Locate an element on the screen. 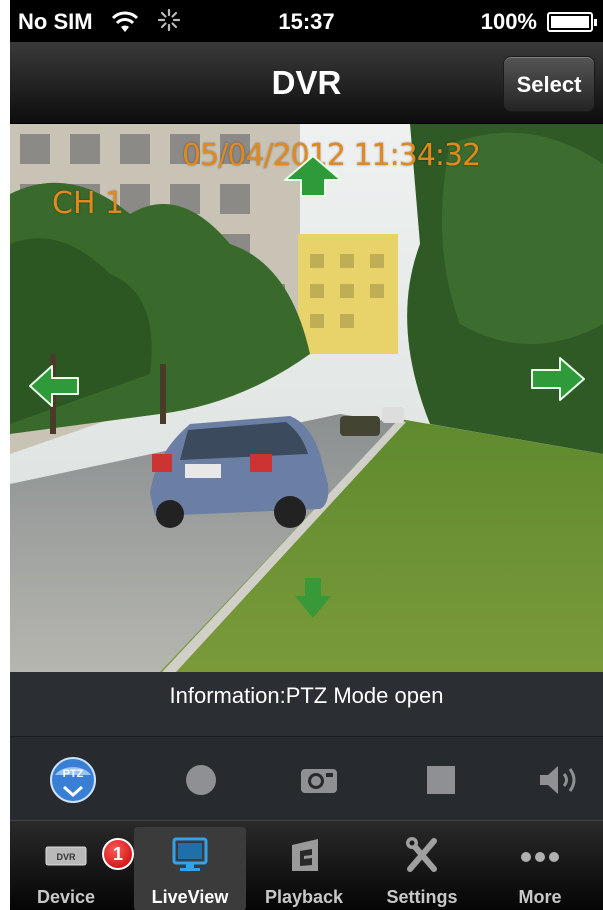  battery-icon is located at coordinates (572, 22).